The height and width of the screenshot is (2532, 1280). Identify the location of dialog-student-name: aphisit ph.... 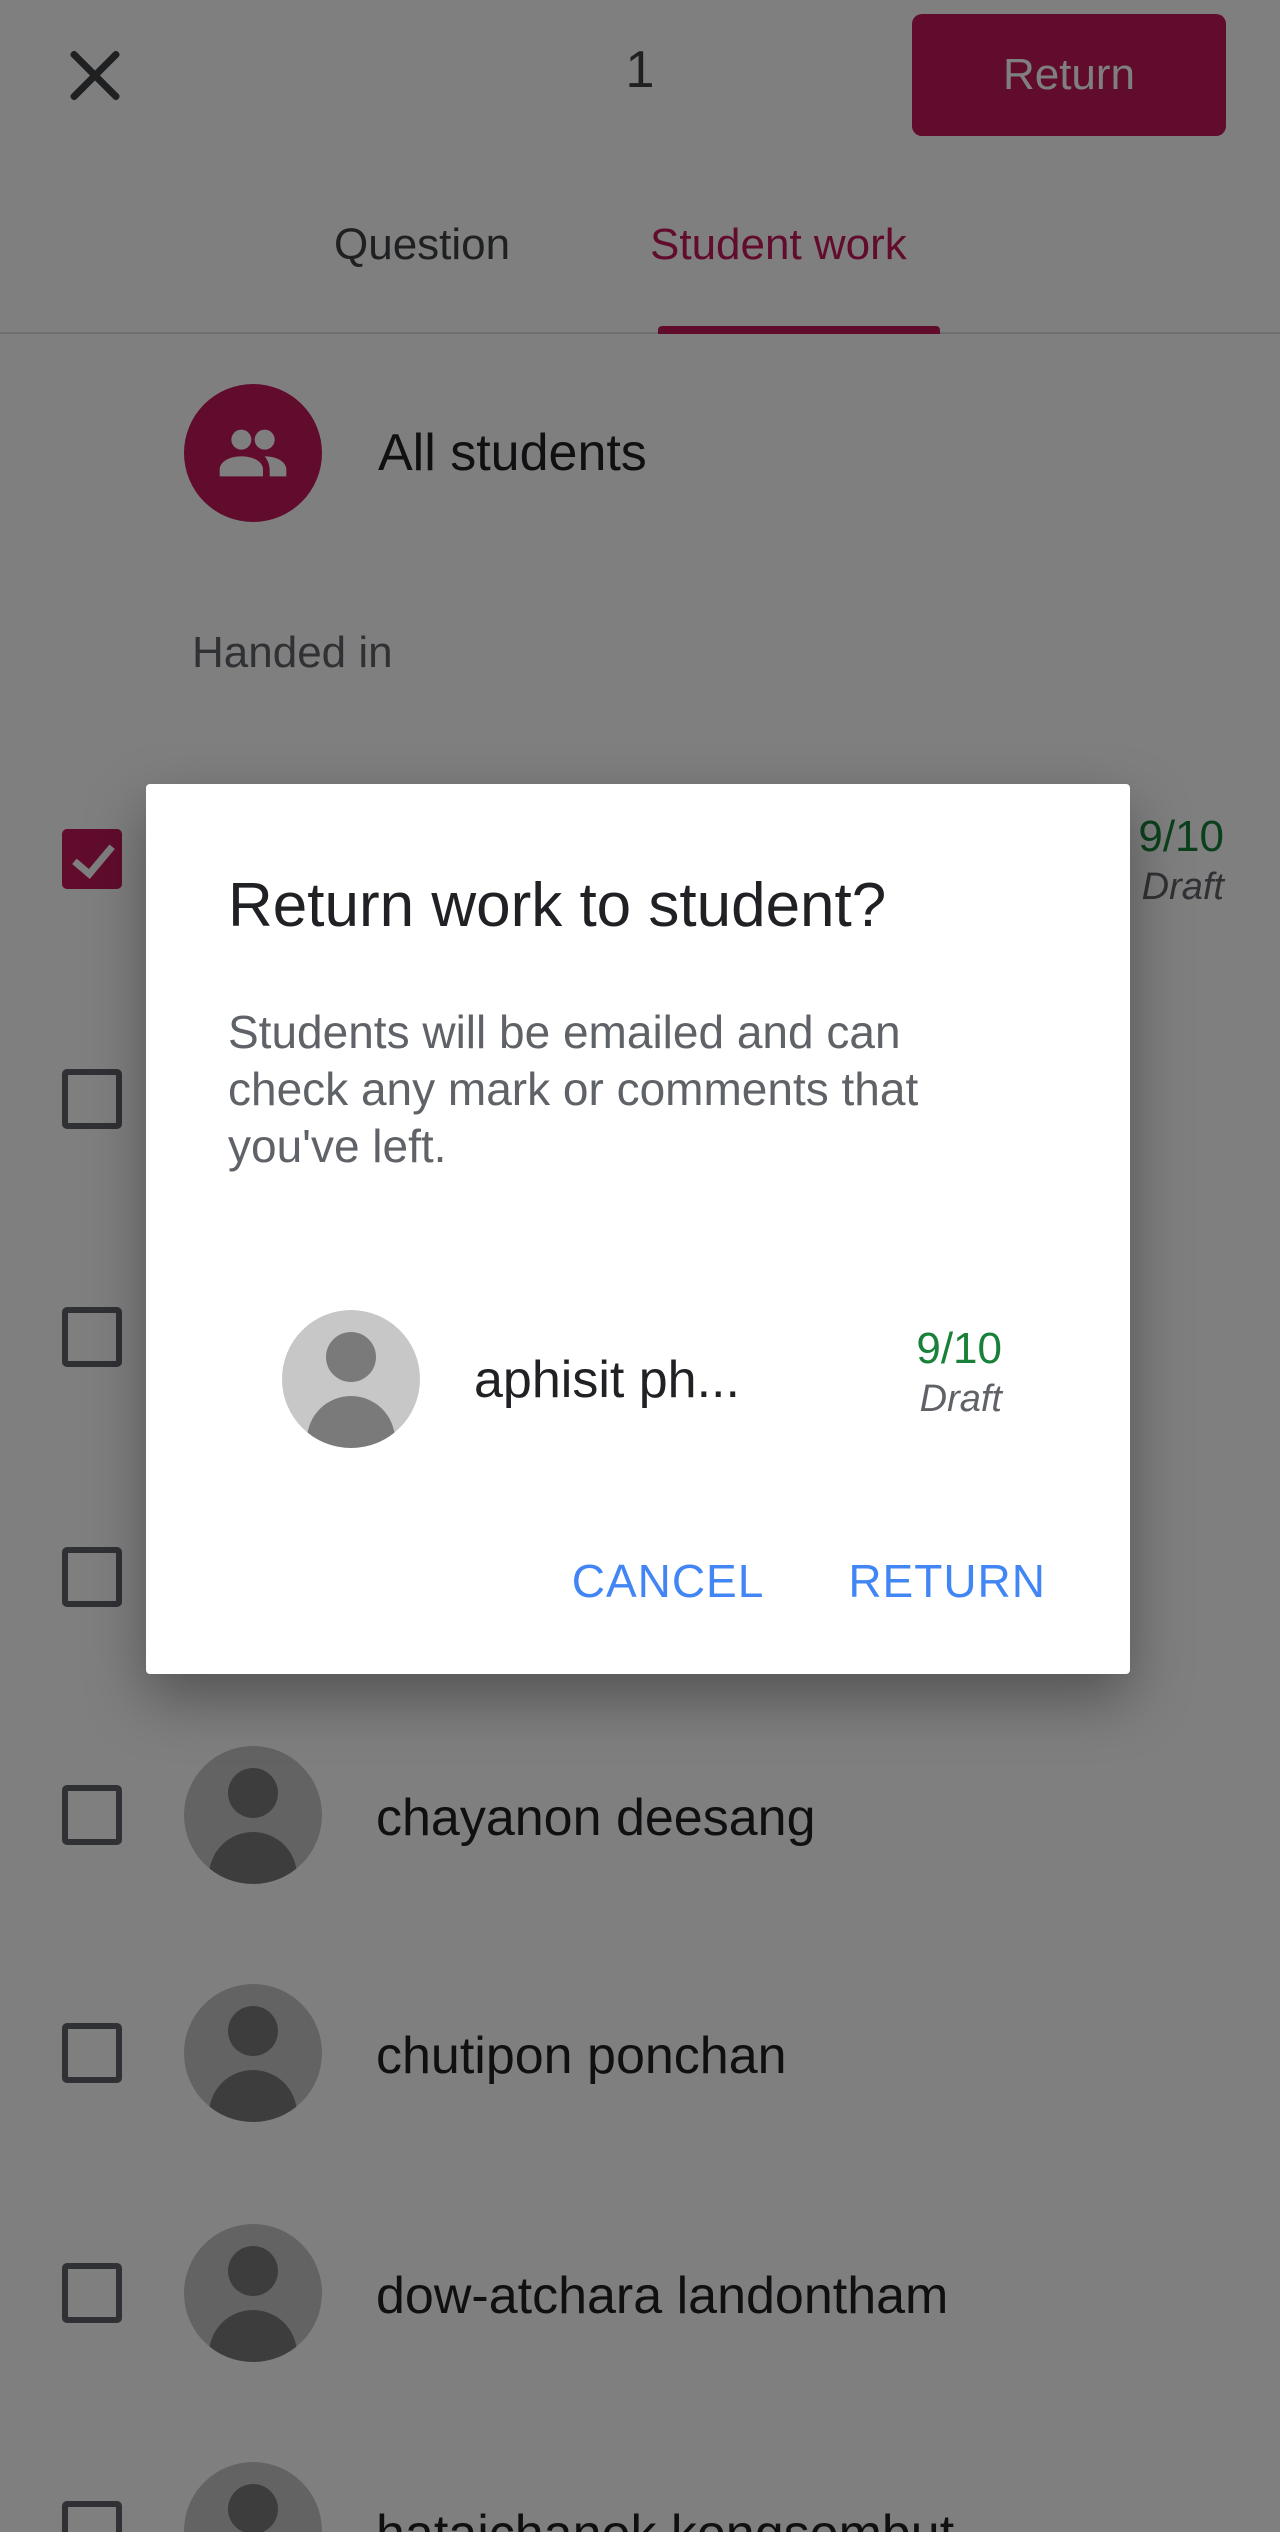
(607, 1380).